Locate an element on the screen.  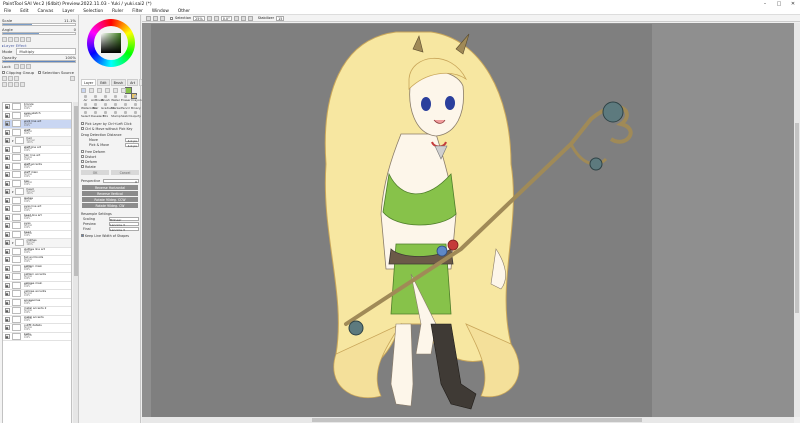
keep-line-width-option: Keep Line Width of Shapes is located at coordinates (110, 235).